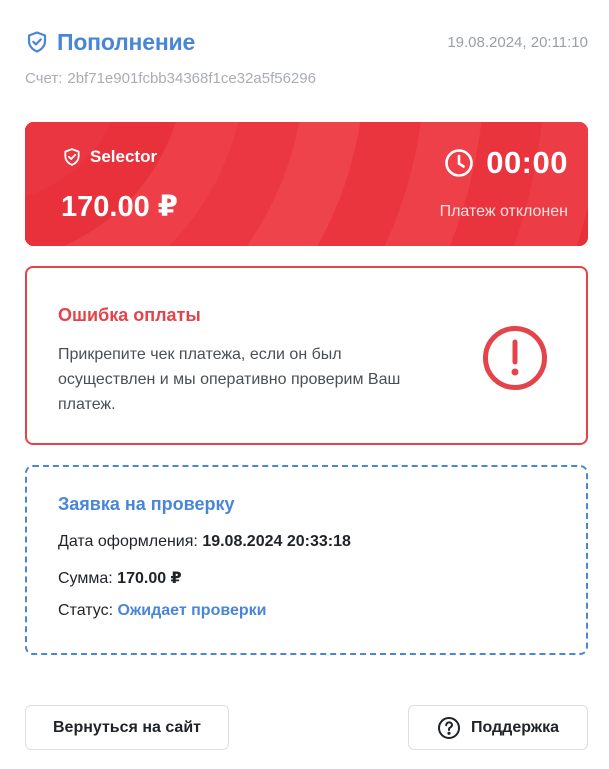 This screenshot has width=609, height=769. I want to click on title-group: Пополнение, so click(110, 42).